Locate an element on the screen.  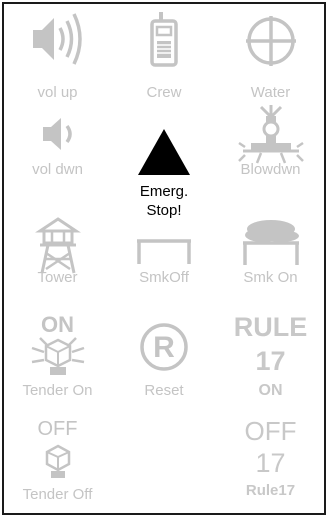
triangle-icon is located at coordinates (164, 152).